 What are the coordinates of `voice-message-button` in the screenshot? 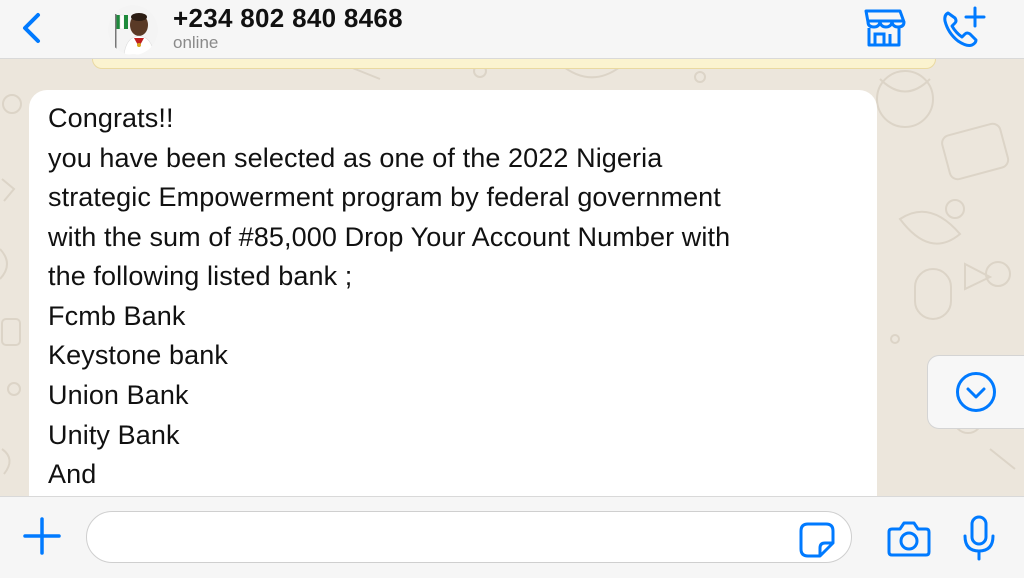 It's located at (979, 538).